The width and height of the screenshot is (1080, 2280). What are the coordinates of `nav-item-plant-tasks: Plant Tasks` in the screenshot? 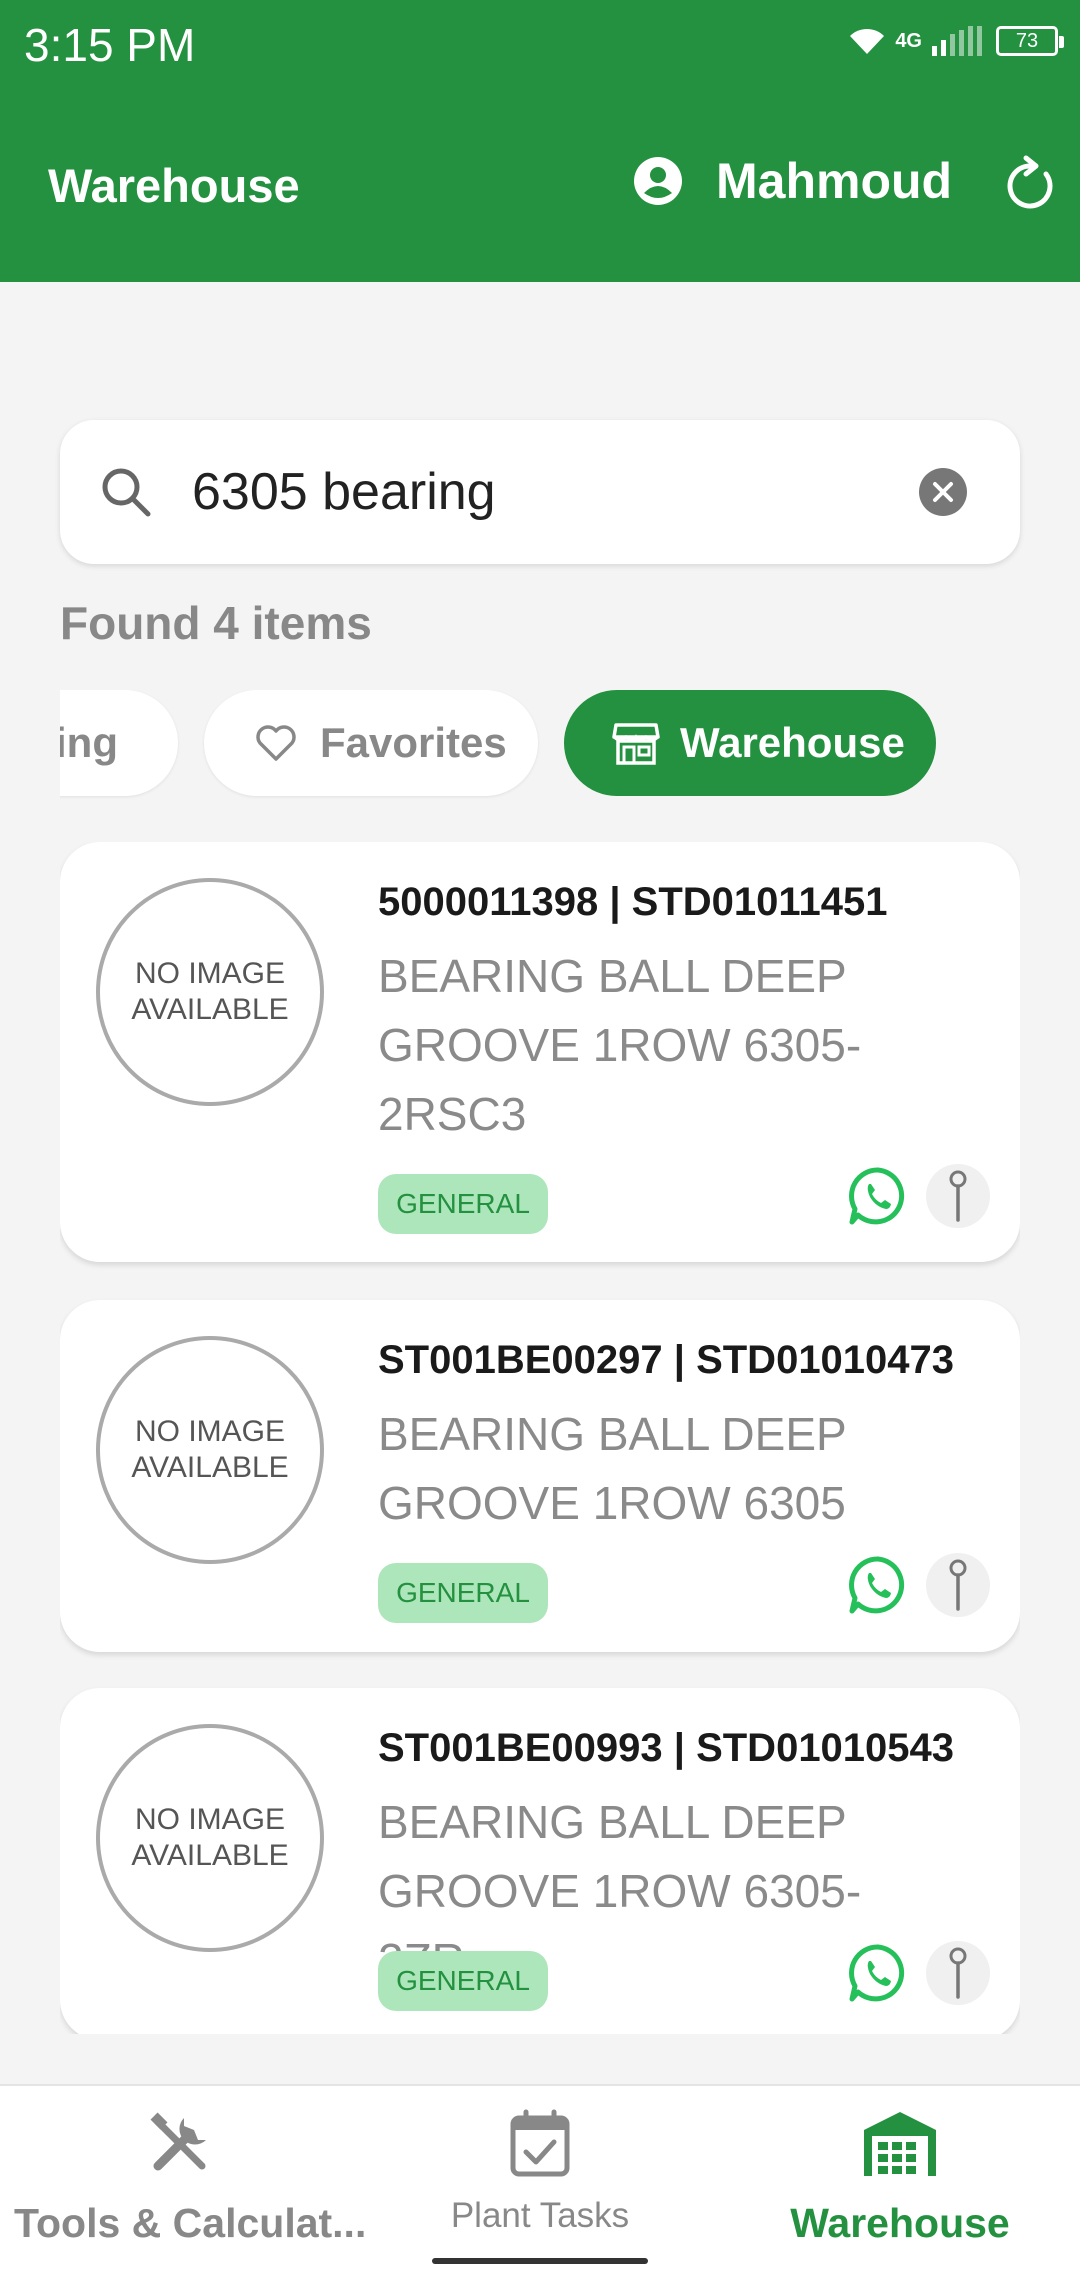 It's located at (540, 2183).